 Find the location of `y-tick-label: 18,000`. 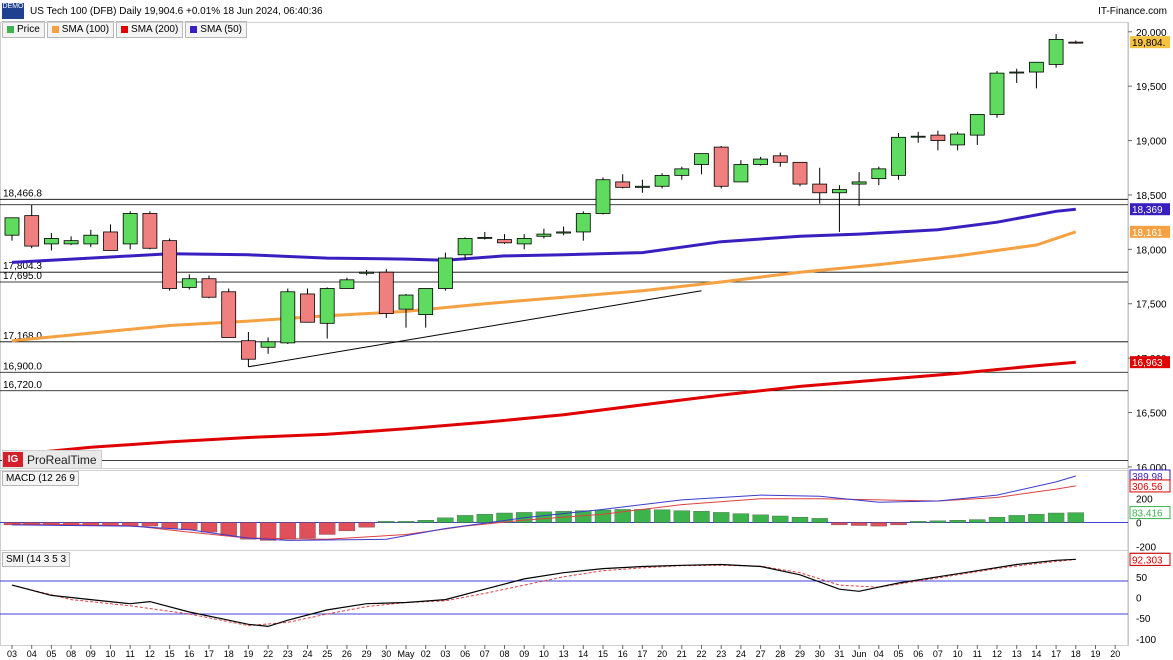

y-tick-label: 18,000 is located at coordinates (1151, 250).